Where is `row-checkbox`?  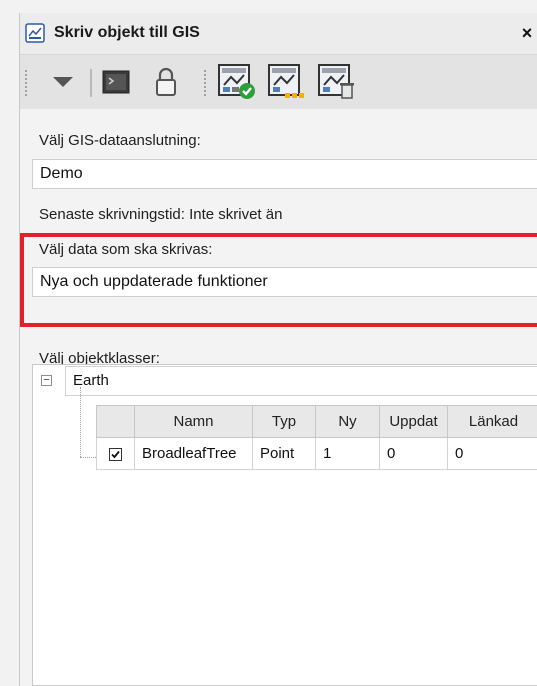 row-checkbox is located at coordinates (115, 454).